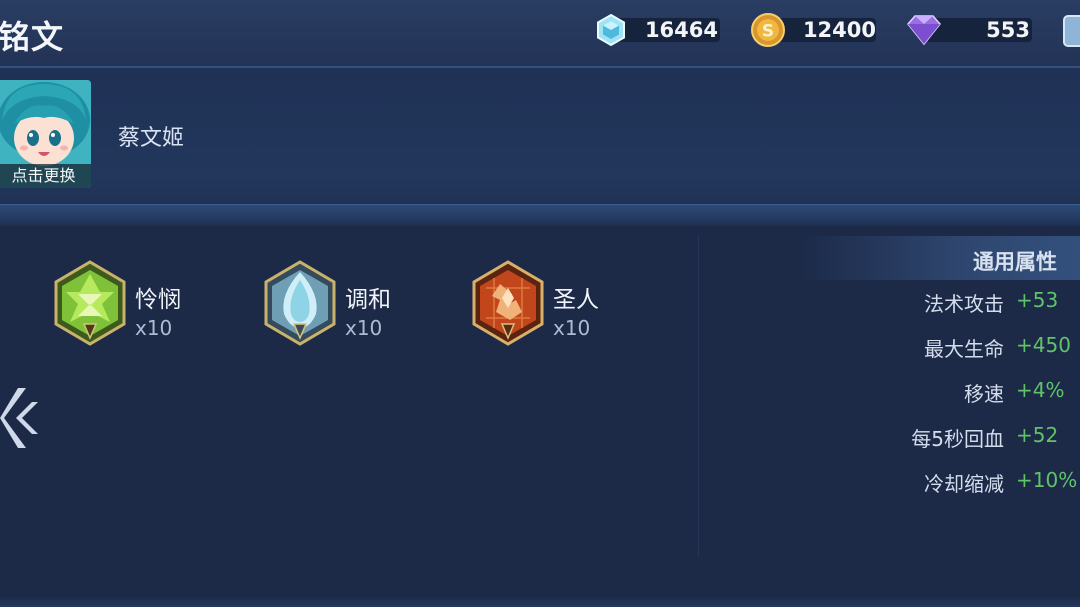 This screenshot has width=1080, height=607. I want to click on attribute-name: 移速, so click(984, 394).